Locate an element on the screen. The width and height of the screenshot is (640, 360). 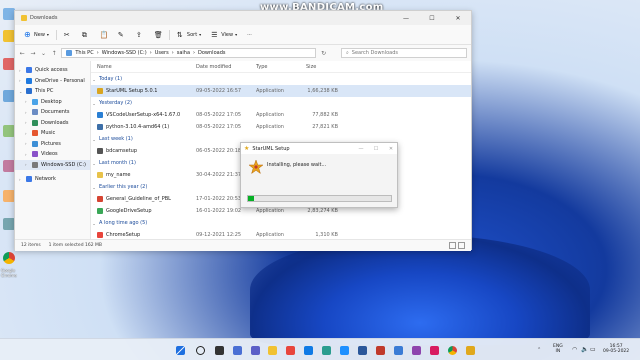
rename-button: ✎ is located at coordinates (122, 35).